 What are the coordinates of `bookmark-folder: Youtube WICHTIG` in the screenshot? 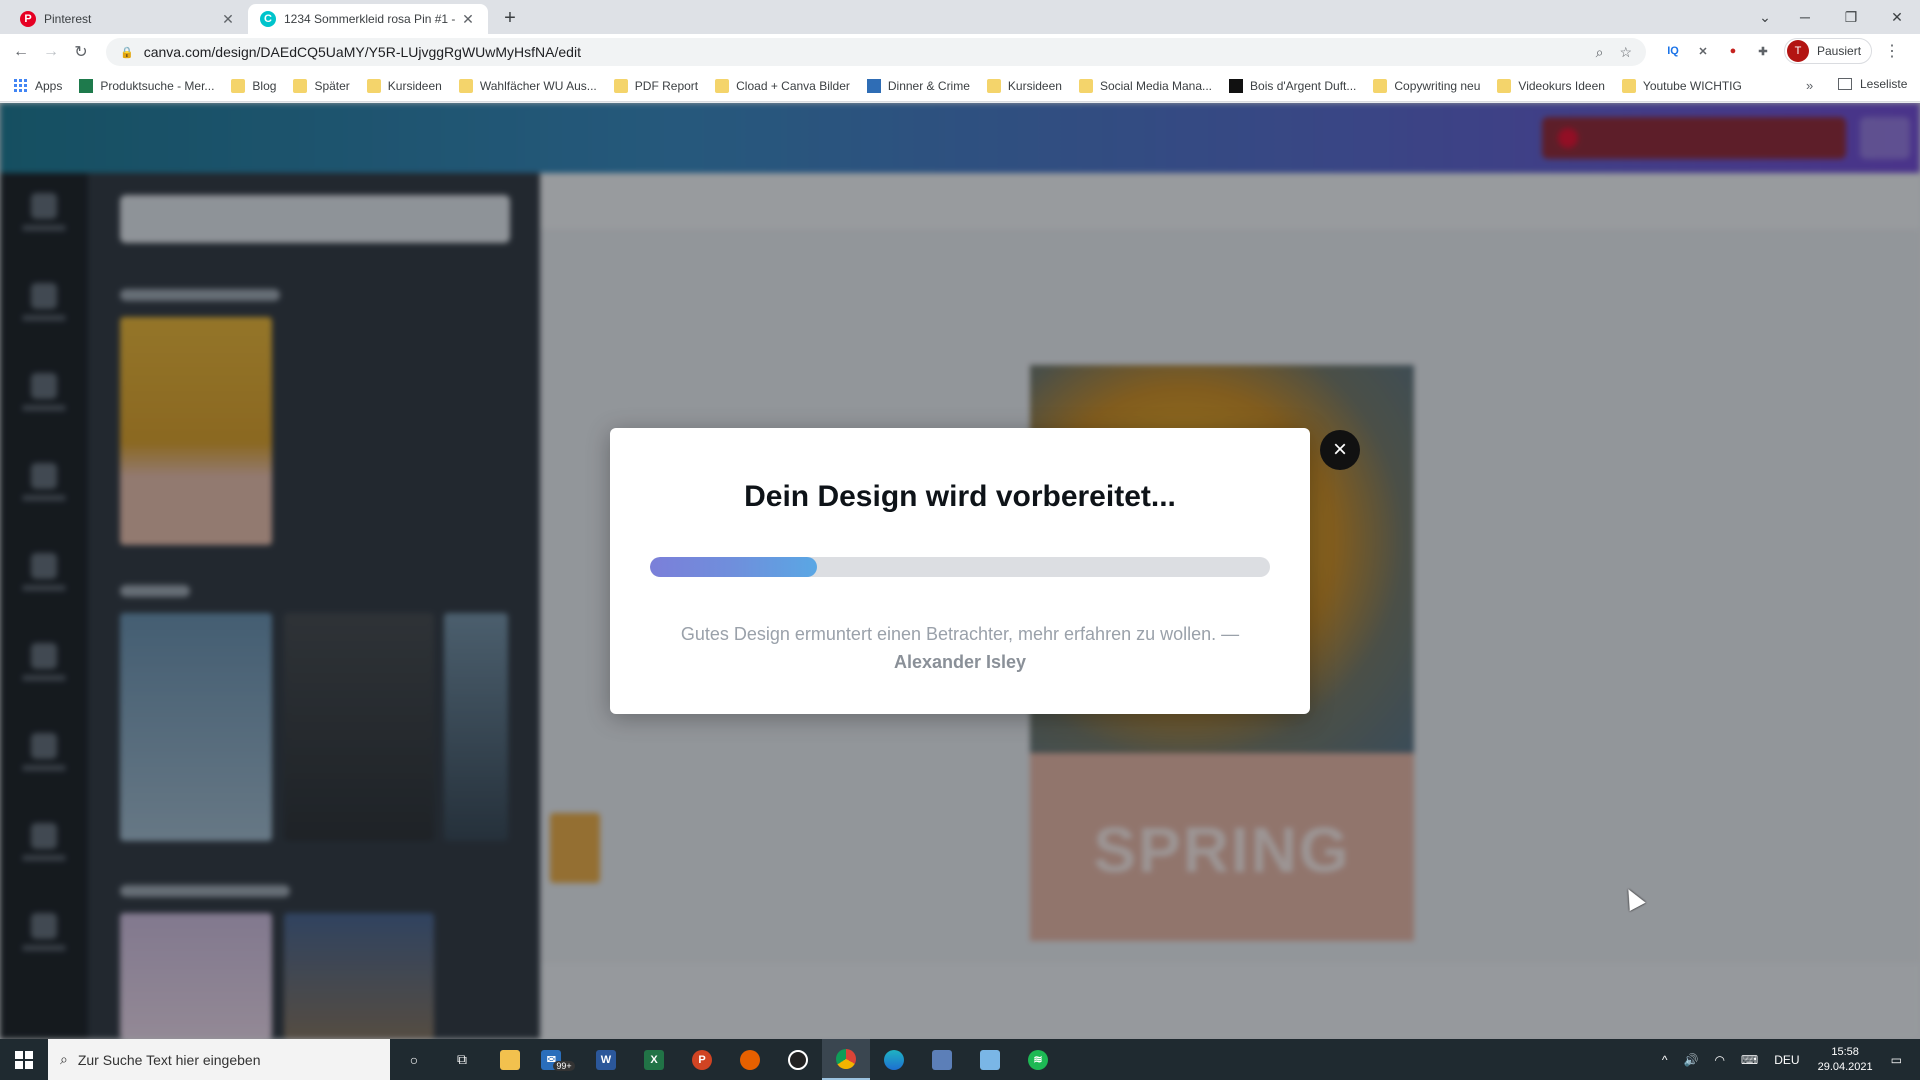 It's located at (1681, 85).